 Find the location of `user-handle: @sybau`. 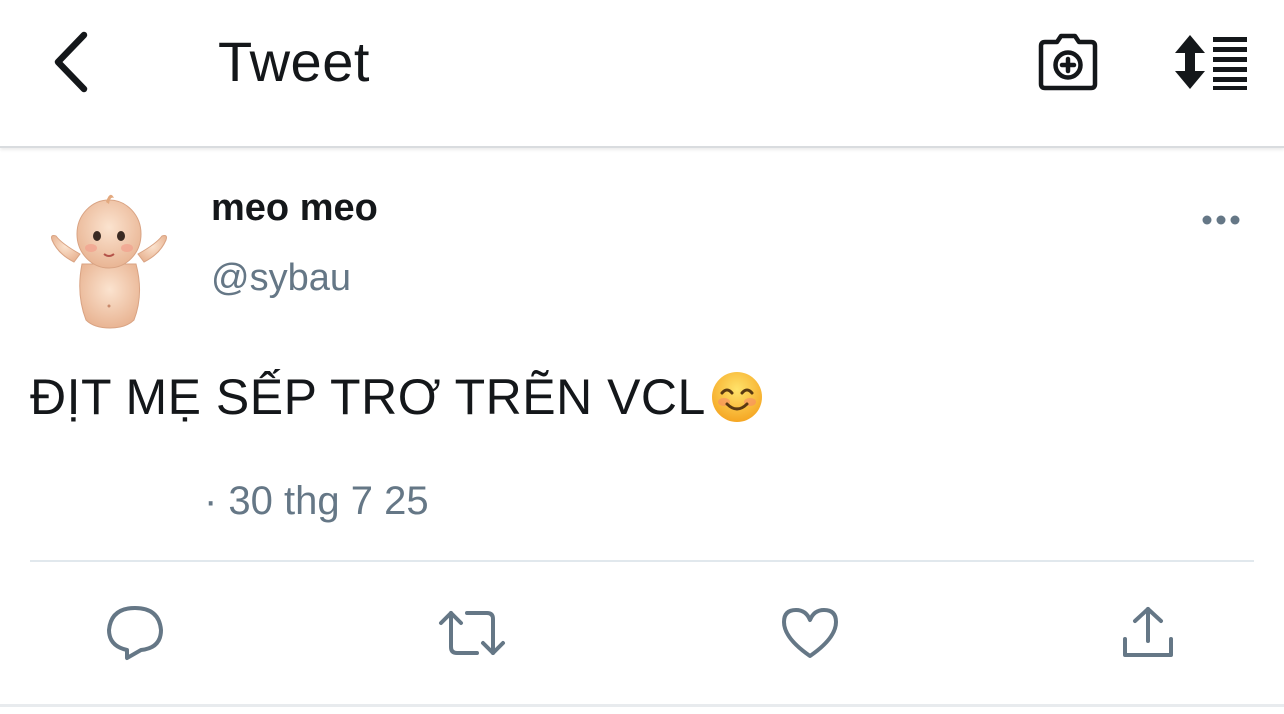

user-handle: @sybau is located at coordinates (281, 278).